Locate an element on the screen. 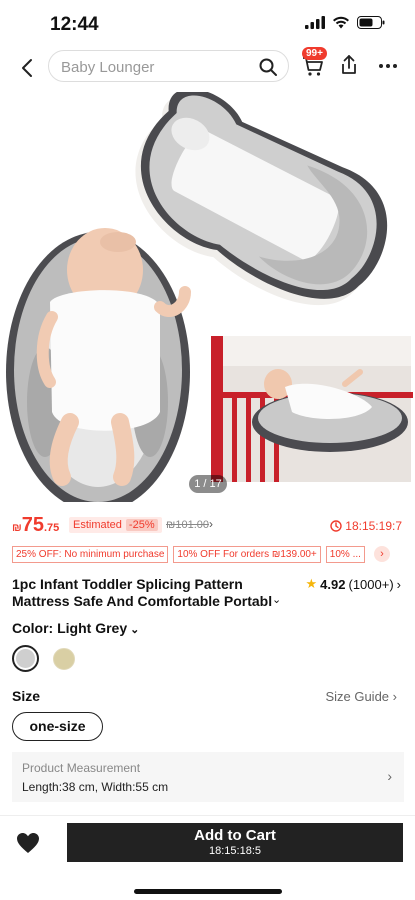 The image size is (415, 900). search-bar: Baby Lounger is located at coordinates (168, 66).